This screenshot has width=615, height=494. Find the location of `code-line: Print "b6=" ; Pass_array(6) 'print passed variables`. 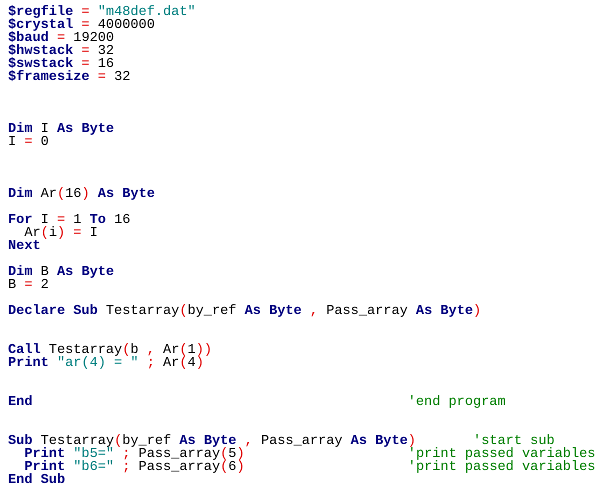

code-line: Print "b6=" ; Pass_array(6) 'print passed variables is located at coordinates (310, 467).